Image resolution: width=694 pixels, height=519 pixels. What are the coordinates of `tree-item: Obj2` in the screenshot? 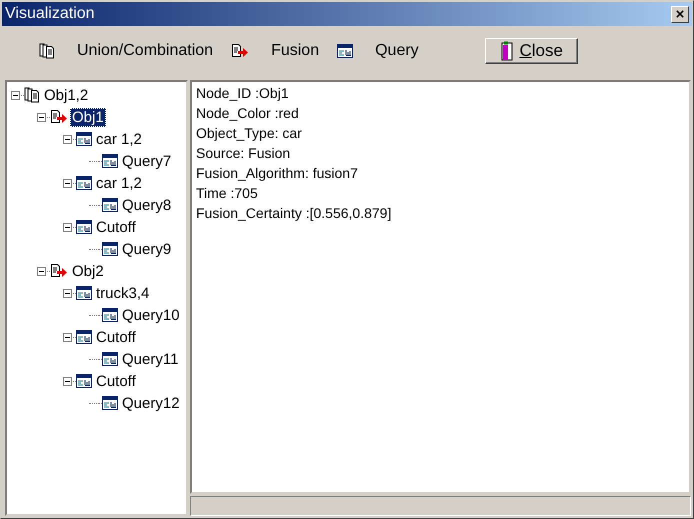 It's located at (88, 271).